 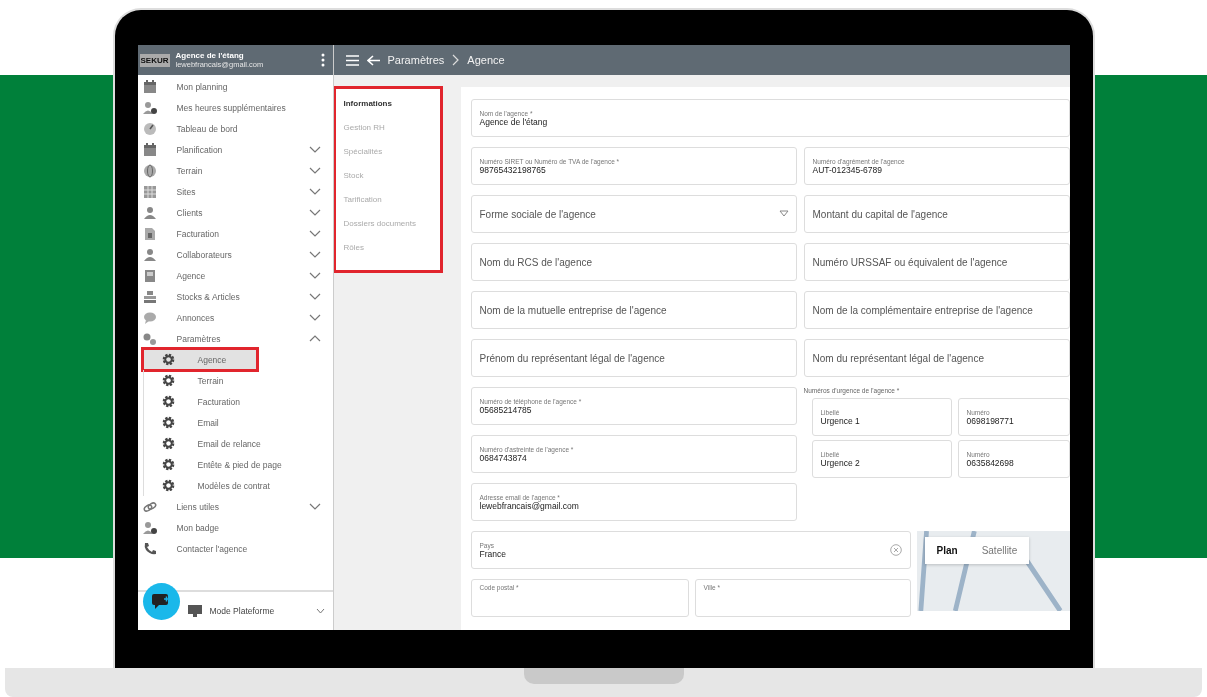 What do you see at coordinates (391, 104) in the screenshot?
I see `section-tab: Informations` at bounding box center [391, 104].